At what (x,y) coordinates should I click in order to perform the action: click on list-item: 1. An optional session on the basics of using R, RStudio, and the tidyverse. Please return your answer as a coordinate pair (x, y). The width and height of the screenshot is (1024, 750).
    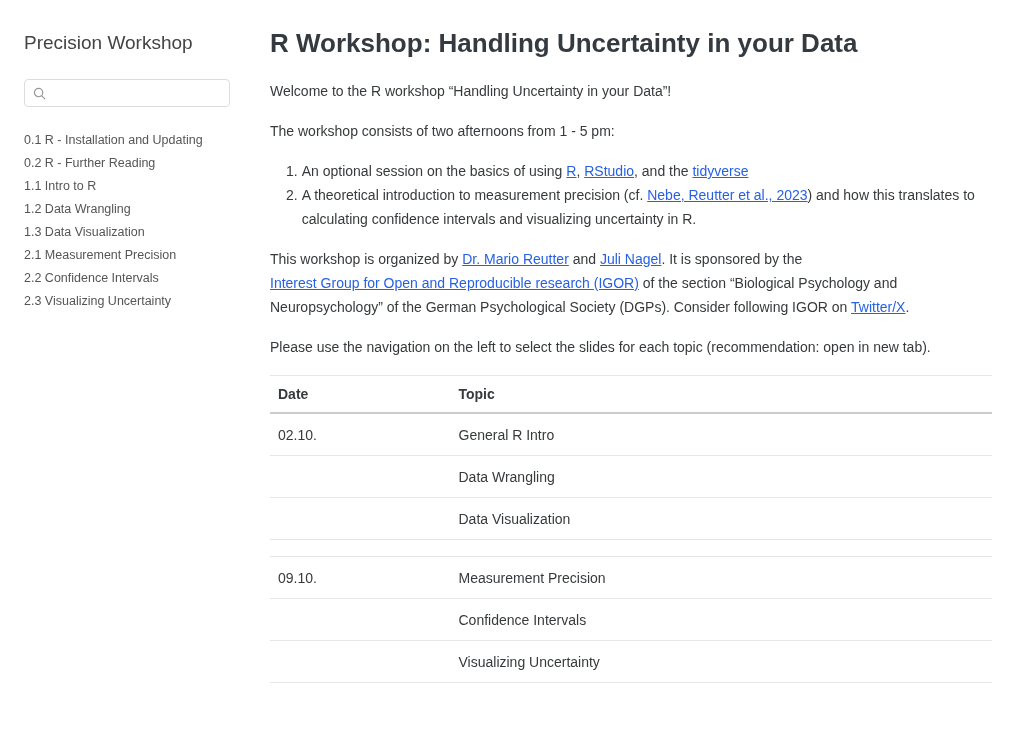
    Looking at the image, I should click on (518, 171).